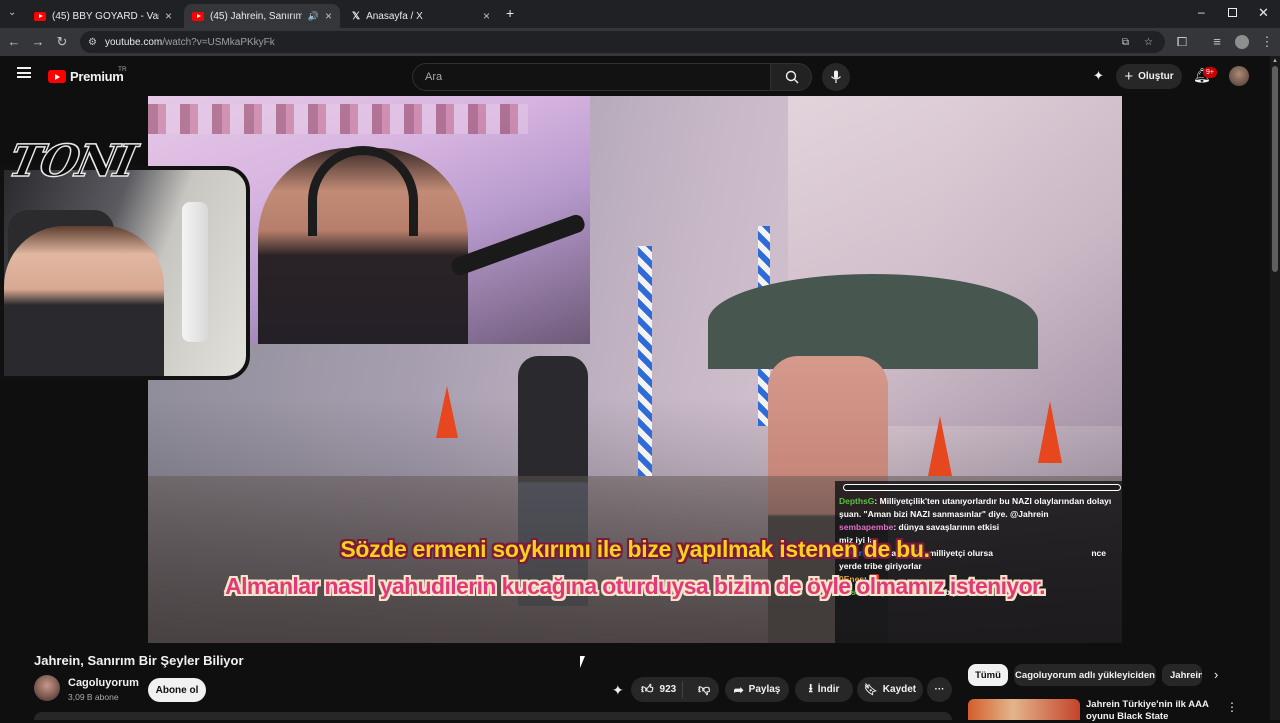 The width and height of the screenshot is (1280, 723). Describe the element at coordinates (57, 76) in the screenshot. I see `youtube-play-logo-icon` at that location.